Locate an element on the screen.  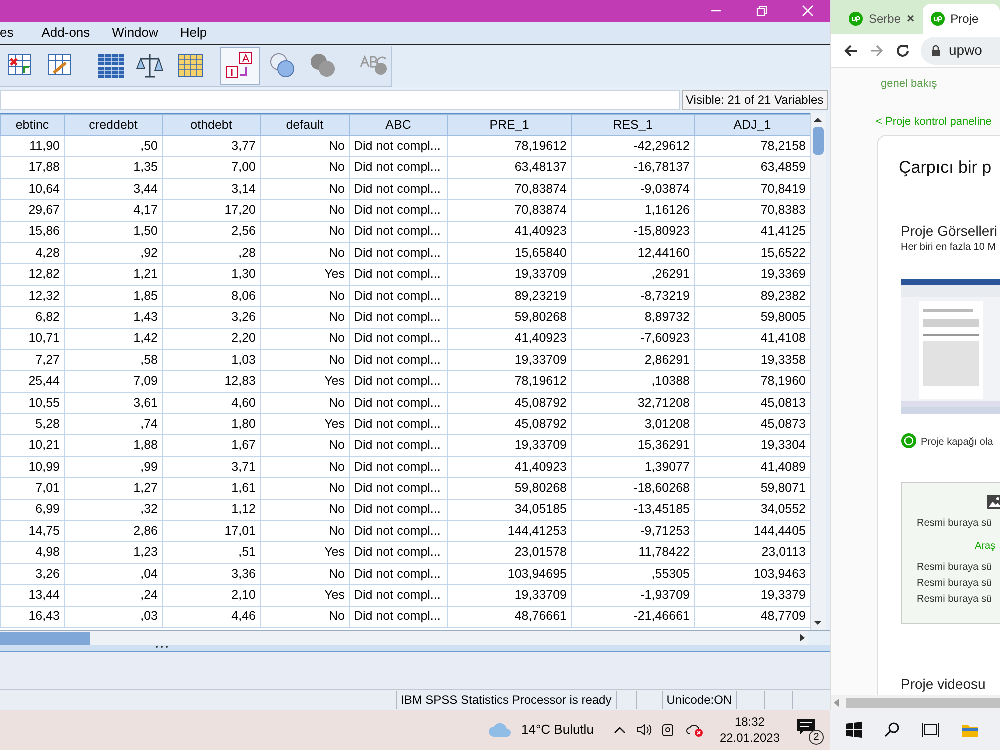
folder-icon is located at coordinates (970, 730).